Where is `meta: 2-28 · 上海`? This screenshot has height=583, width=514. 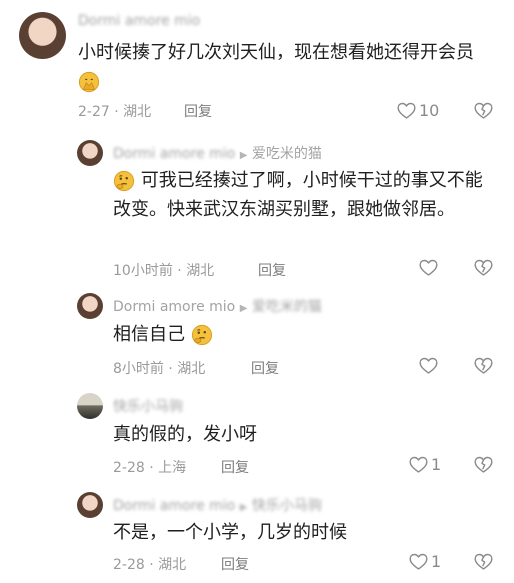 meta: 2-28 · 上海 is located at coordinates (150, 468).